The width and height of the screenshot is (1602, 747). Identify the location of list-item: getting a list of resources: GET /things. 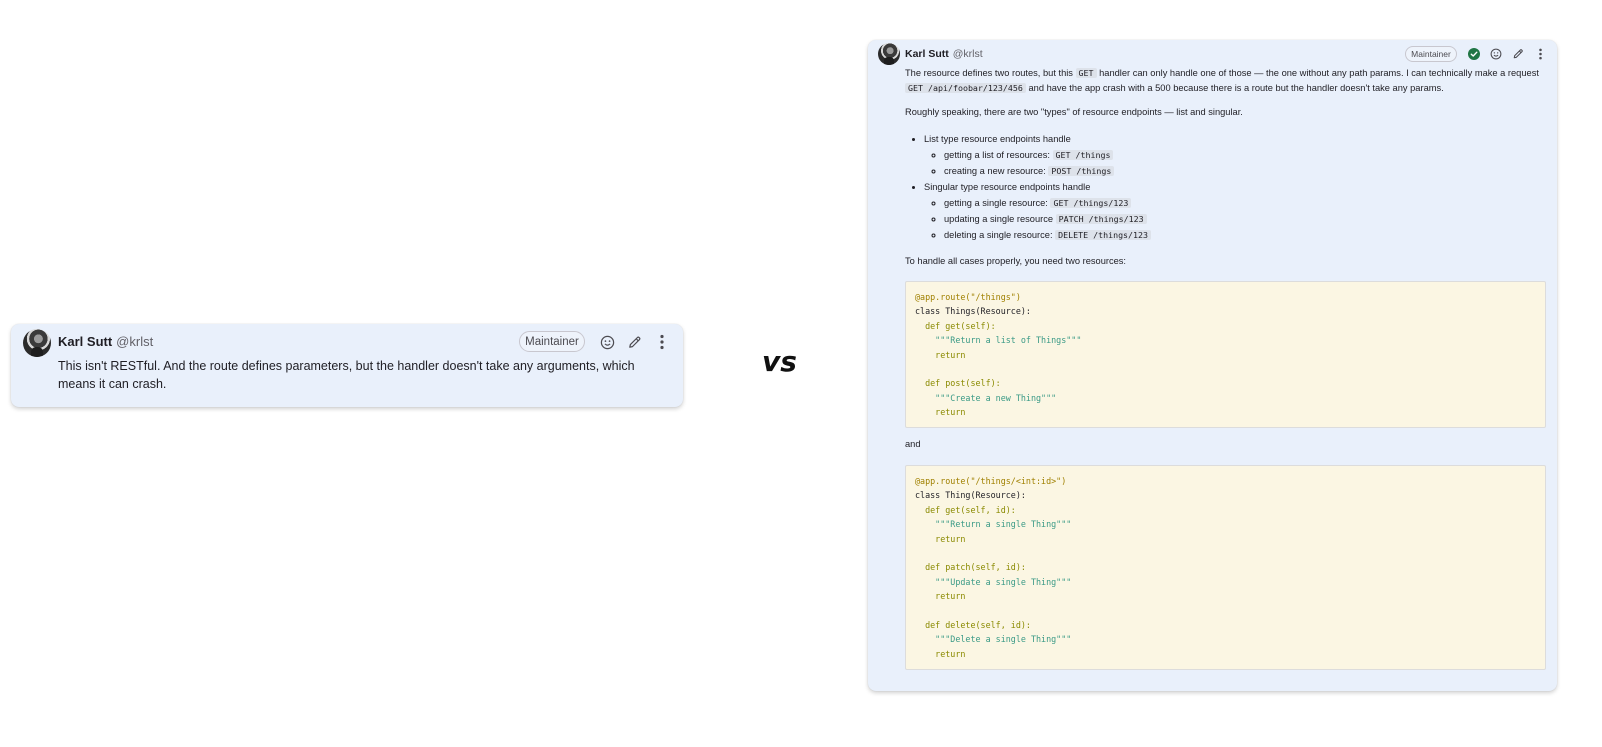
(1245, 155).